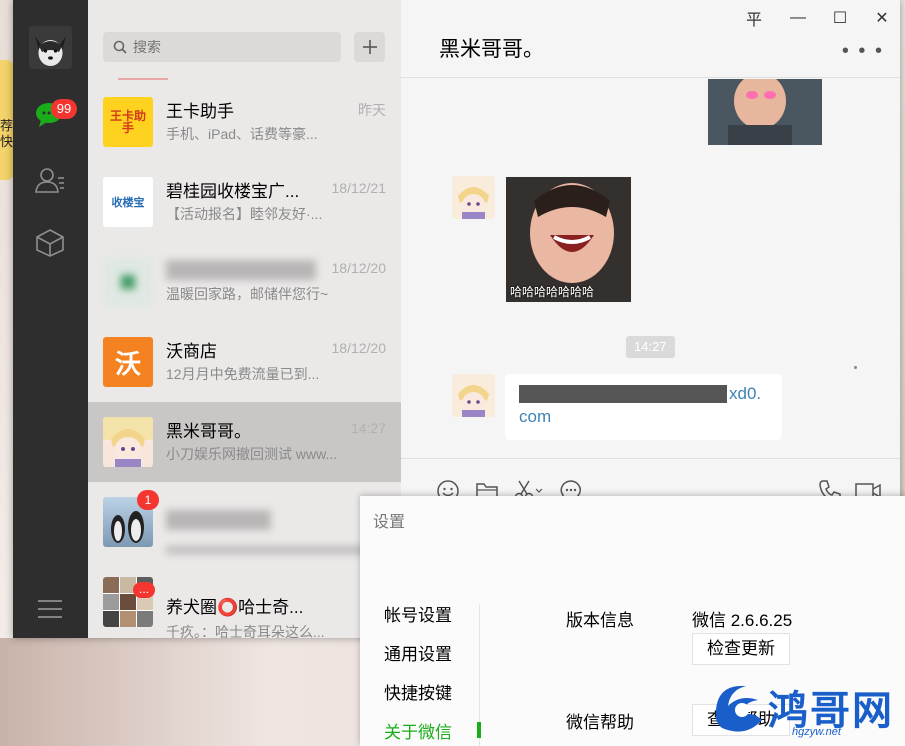  I want to click on chat-avatar-biguiyuan: 收楼宝, so click(128, 202).